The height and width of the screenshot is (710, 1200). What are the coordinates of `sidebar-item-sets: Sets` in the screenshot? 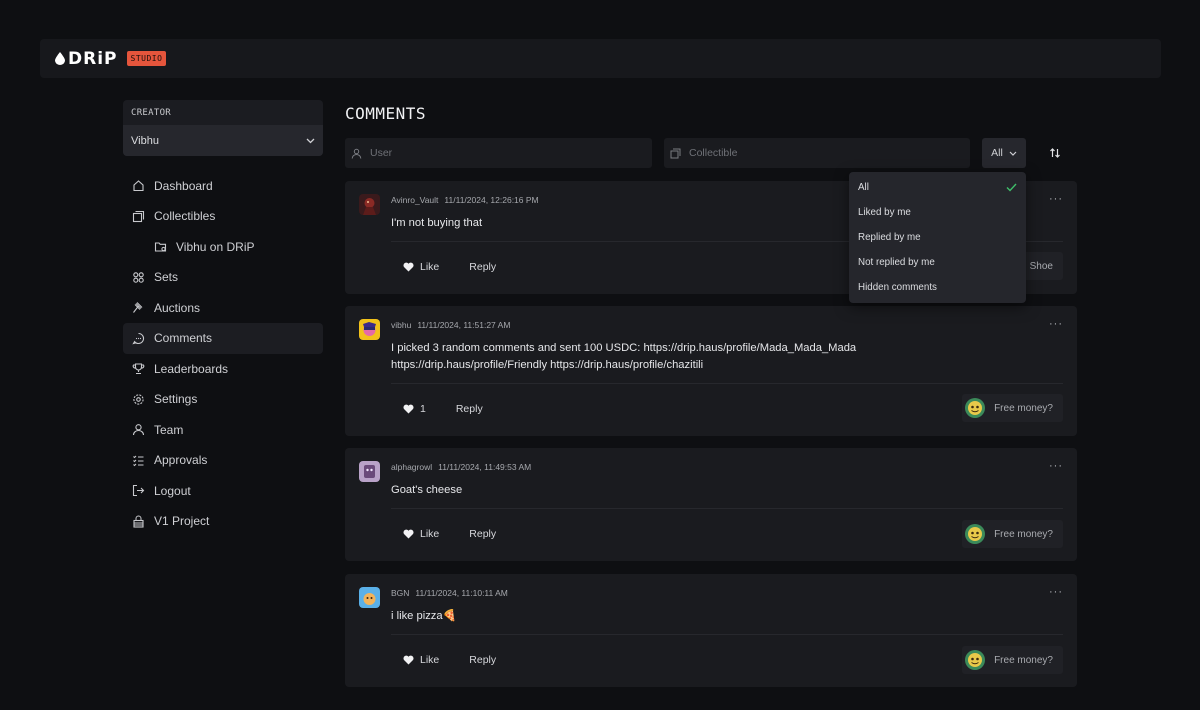 It's located at (223, 277).